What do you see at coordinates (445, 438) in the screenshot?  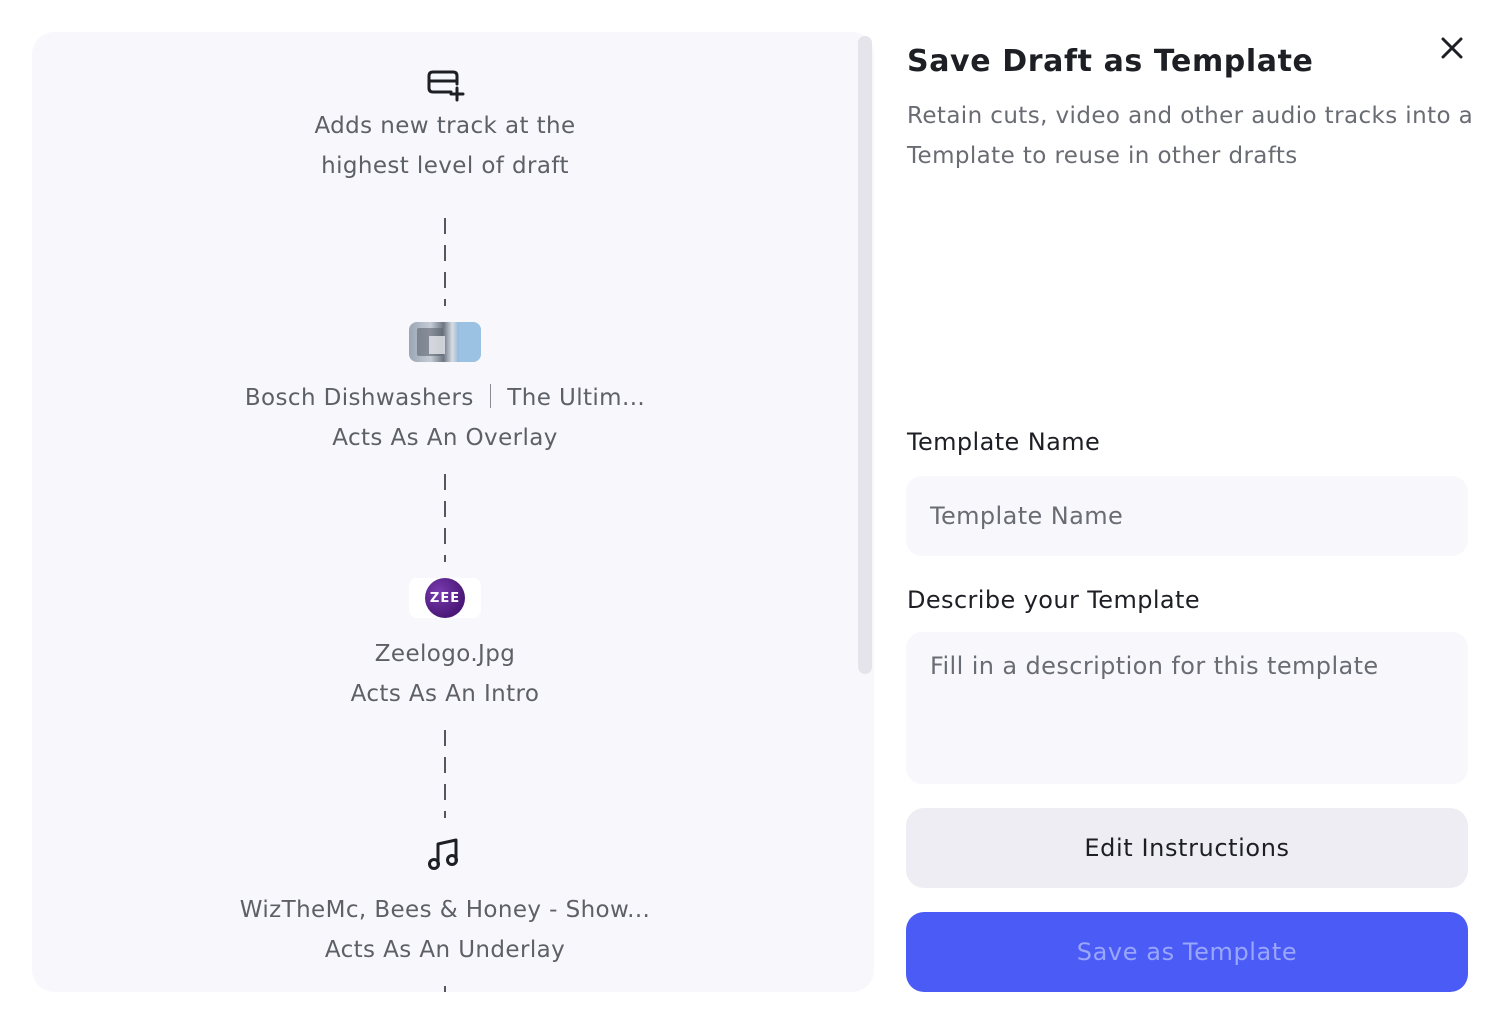 I see `track-role: Acts As An Overlay` at bounding box center [445, 438].